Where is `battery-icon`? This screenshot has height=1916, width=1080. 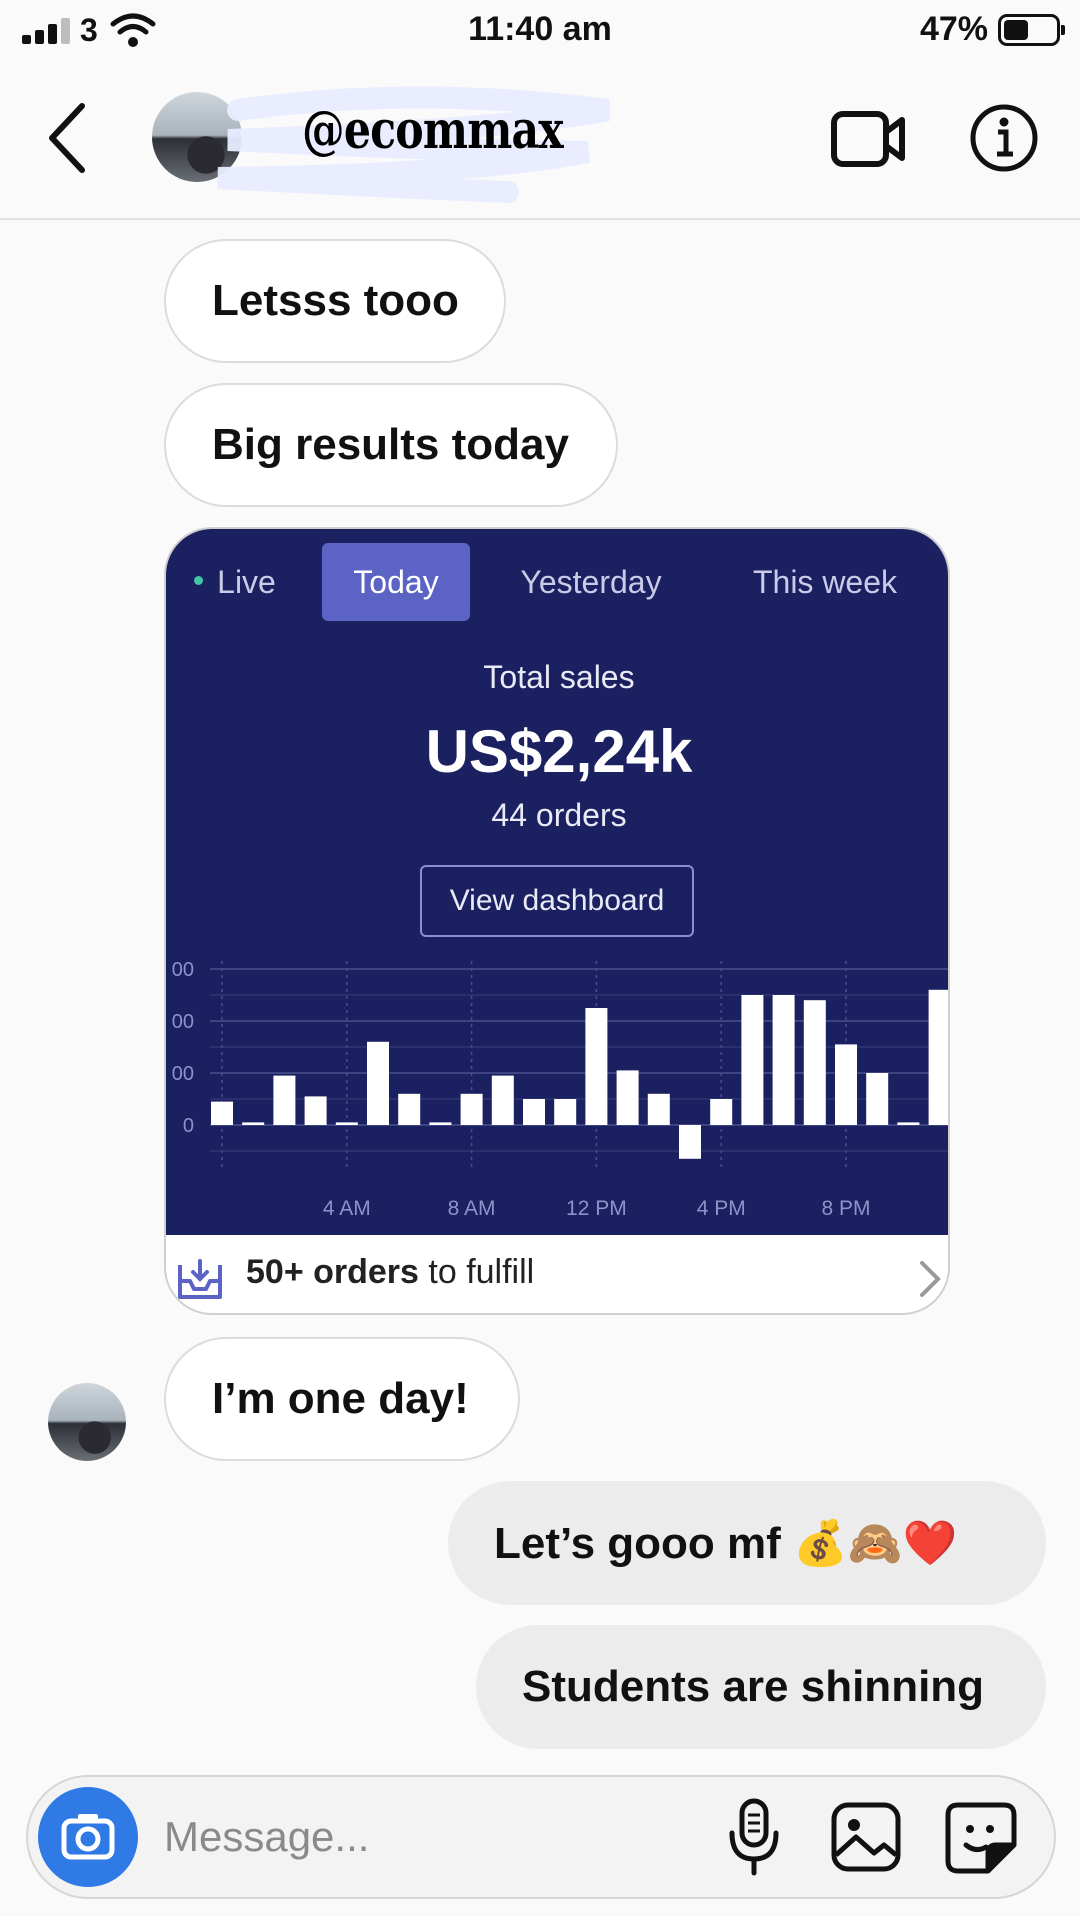 battery-icon is located at coordinates (1031, 30).